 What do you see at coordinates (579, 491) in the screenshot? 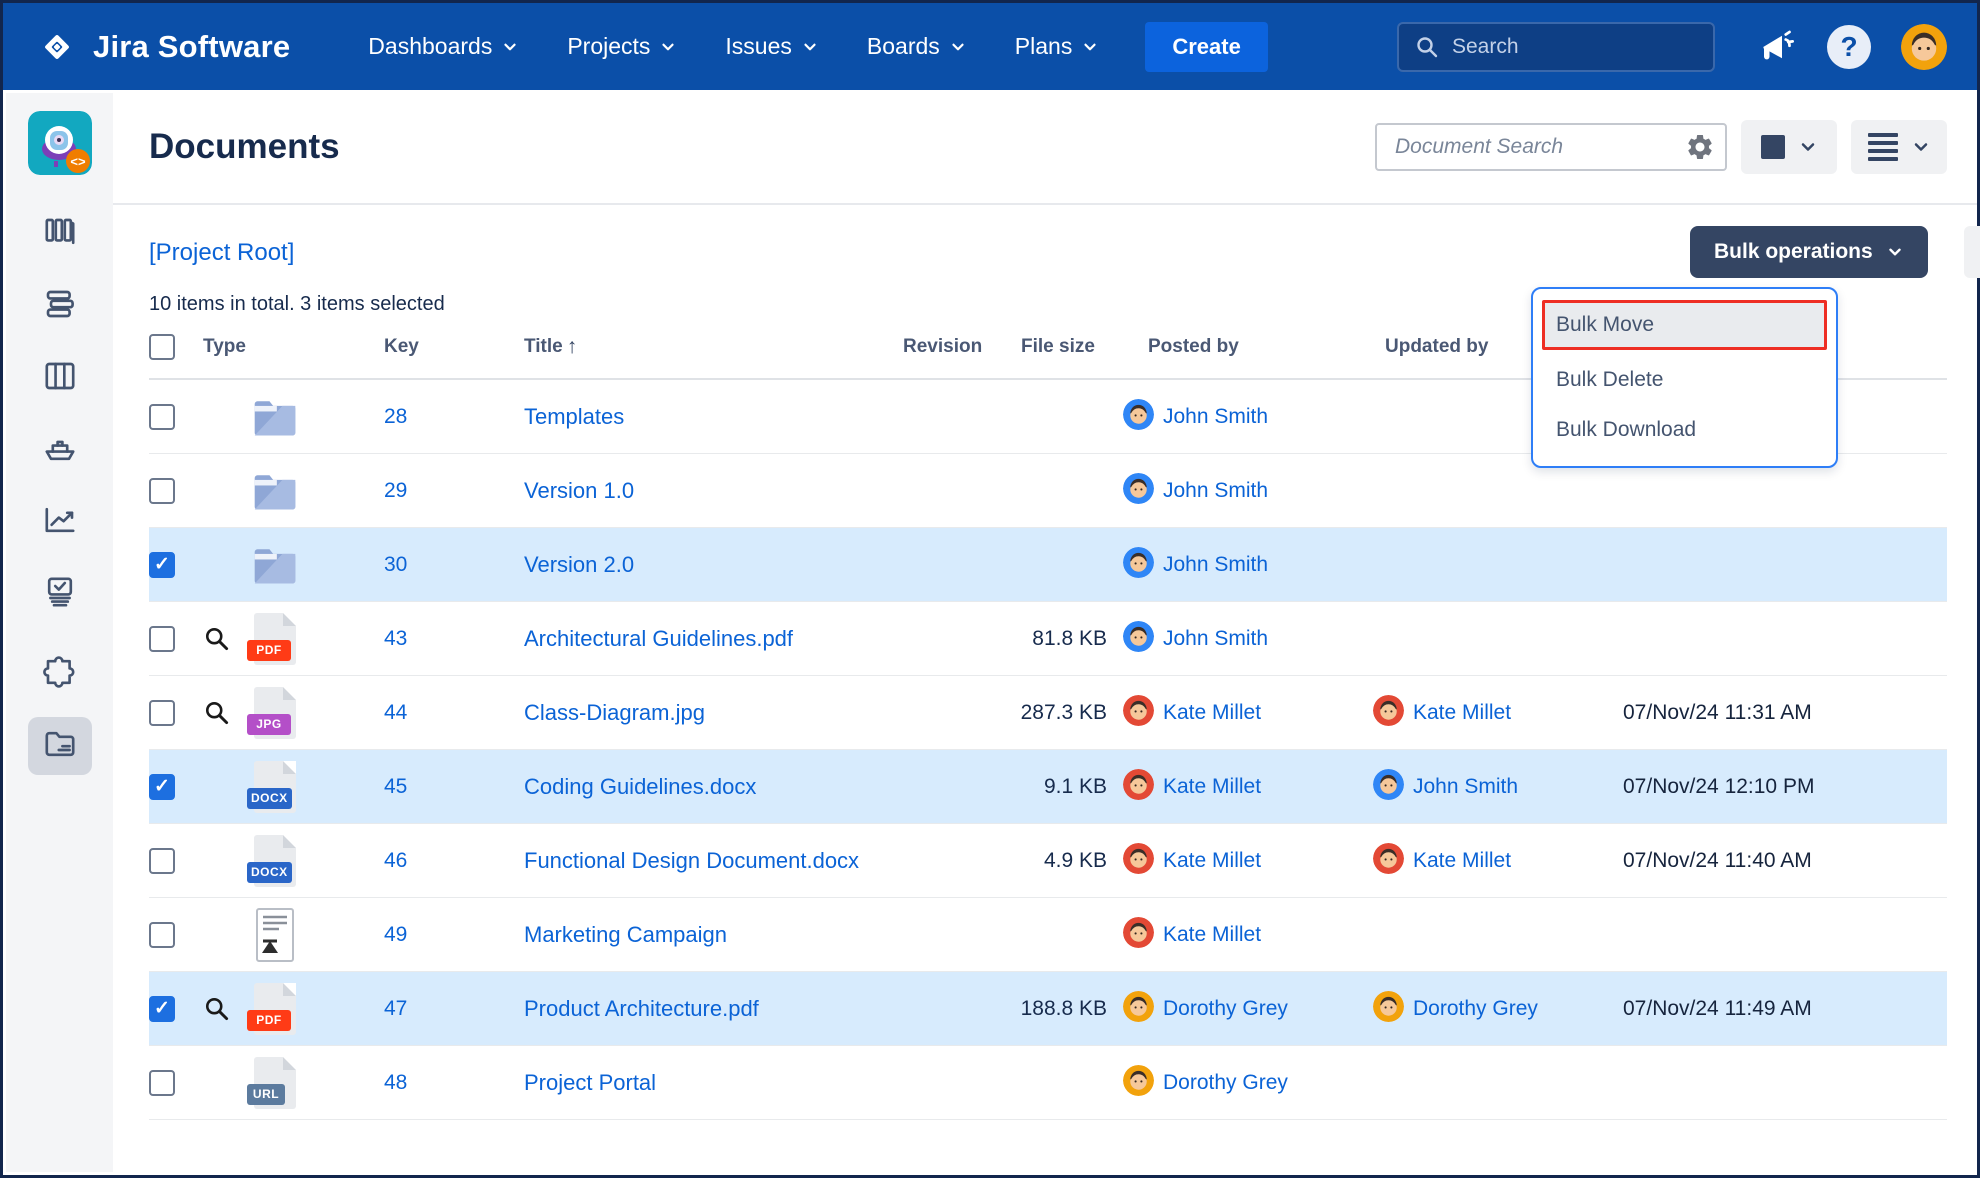
I see `title-link: Version 1.0` at bounding box center [579, 491].